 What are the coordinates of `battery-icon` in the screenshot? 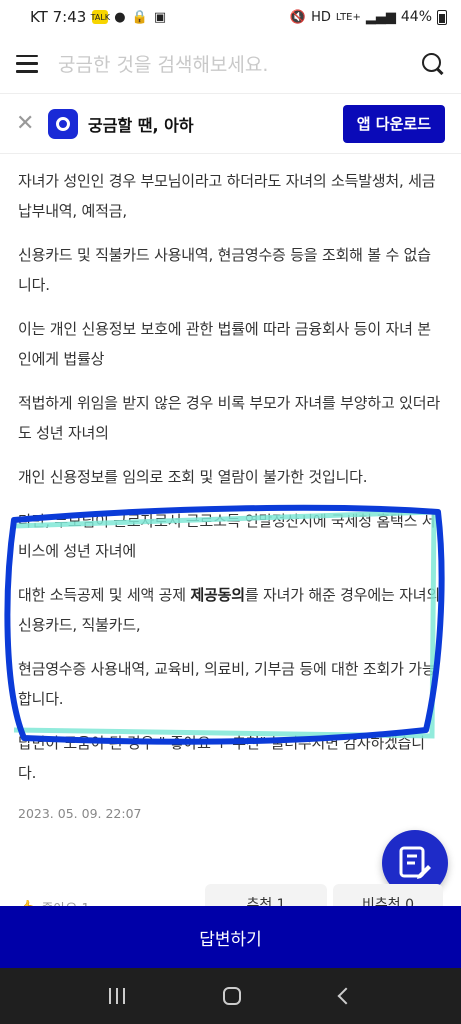 It's located at (442, 17).